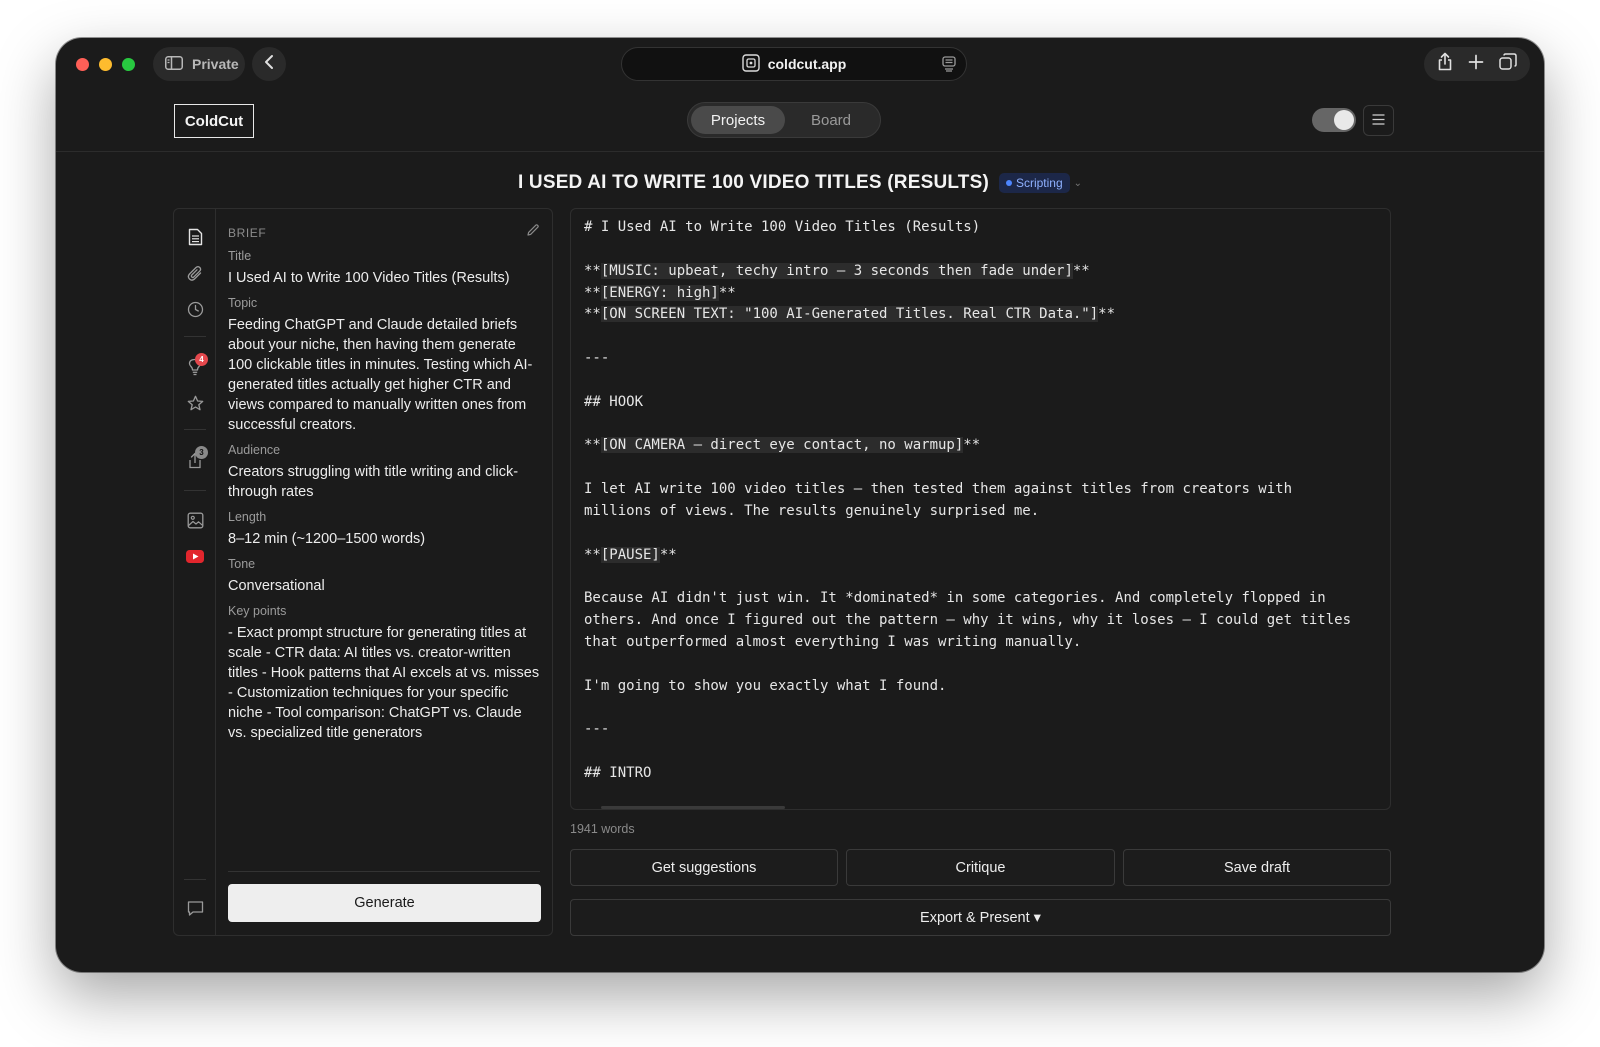 This screenshot has height=1047, width=1600. I want to click on app-logo: ColdCut, so click(214, 121).